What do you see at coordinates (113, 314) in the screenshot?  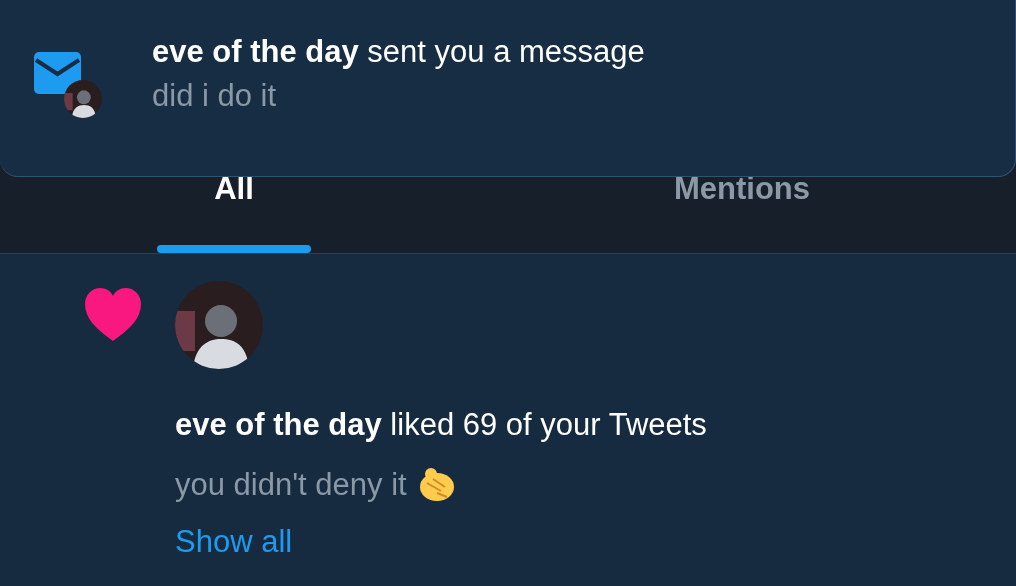 I see `heart-icon` at bounding box center [113, 314].